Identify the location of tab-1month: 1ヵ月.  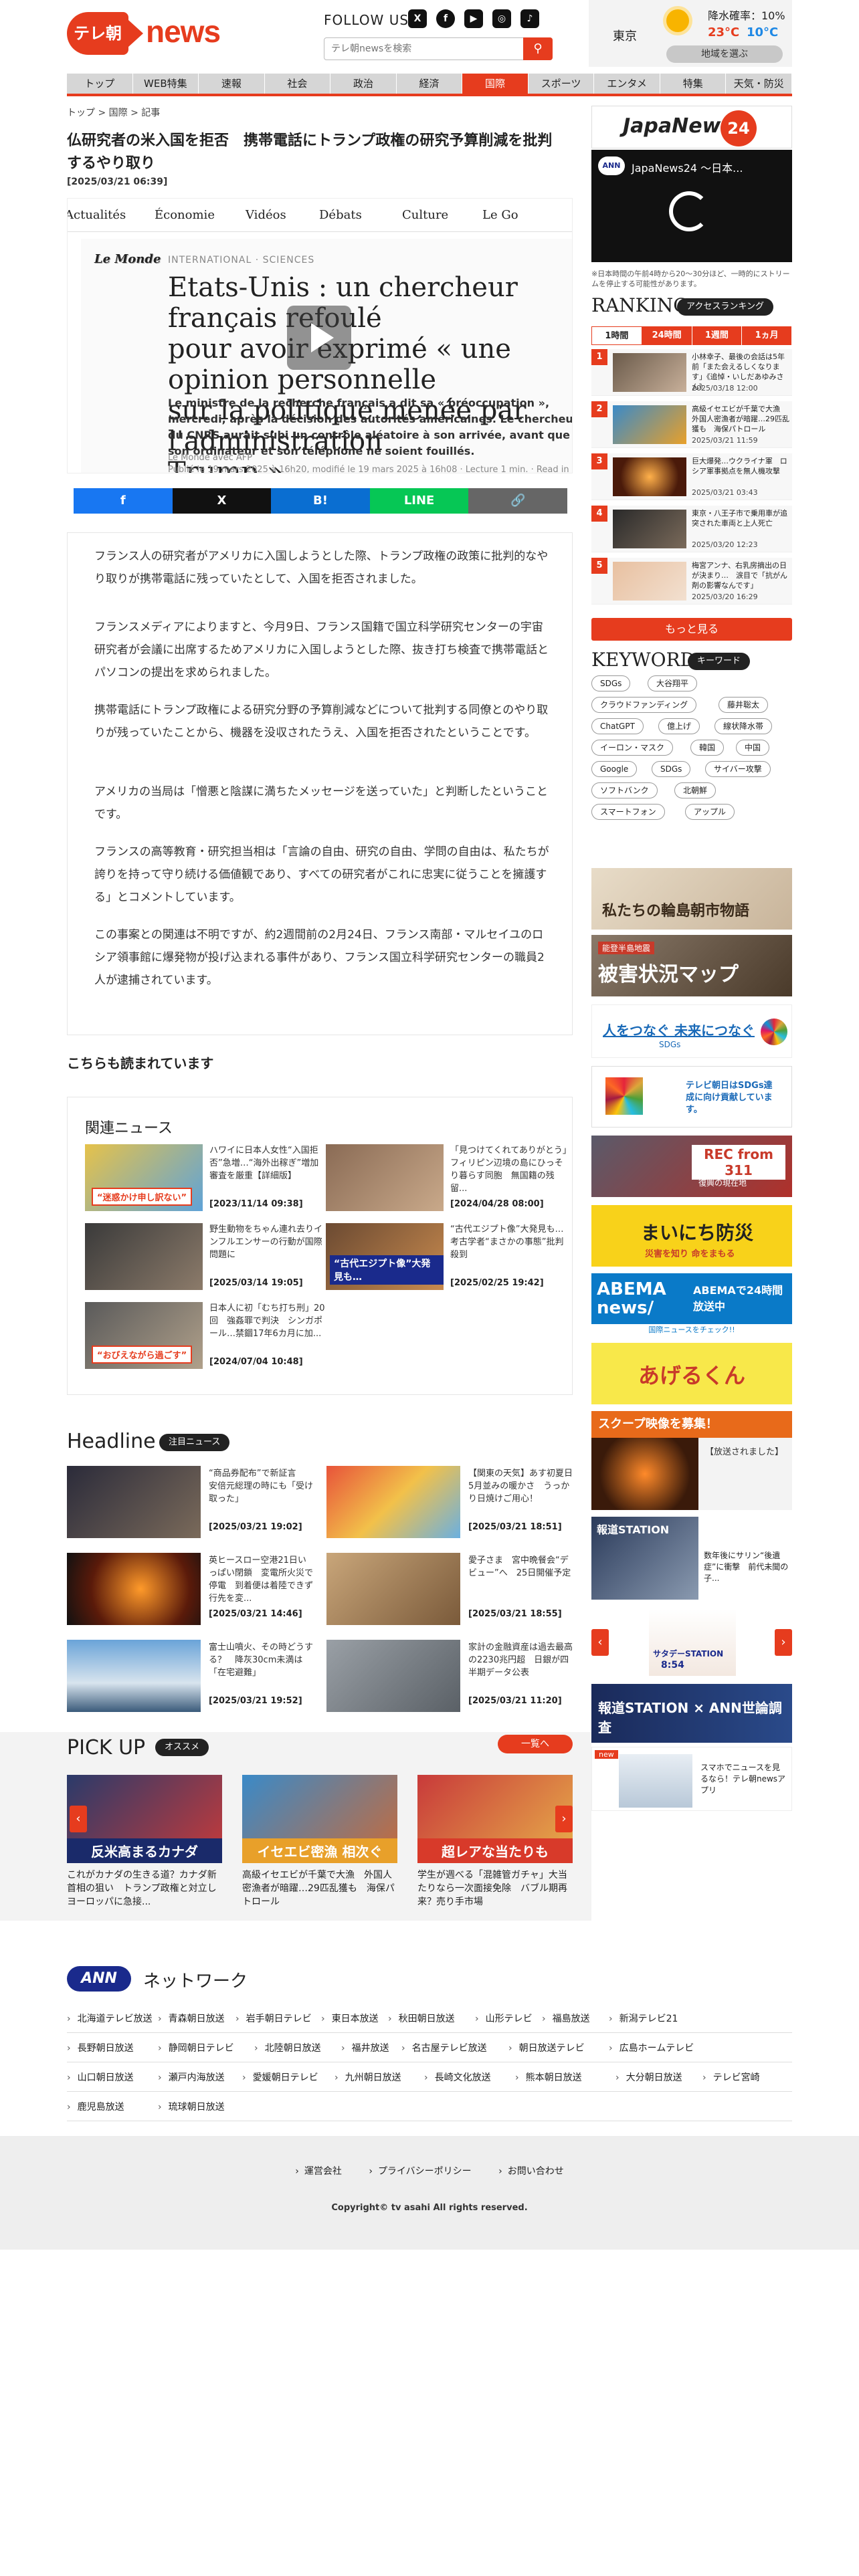
(767, 336).